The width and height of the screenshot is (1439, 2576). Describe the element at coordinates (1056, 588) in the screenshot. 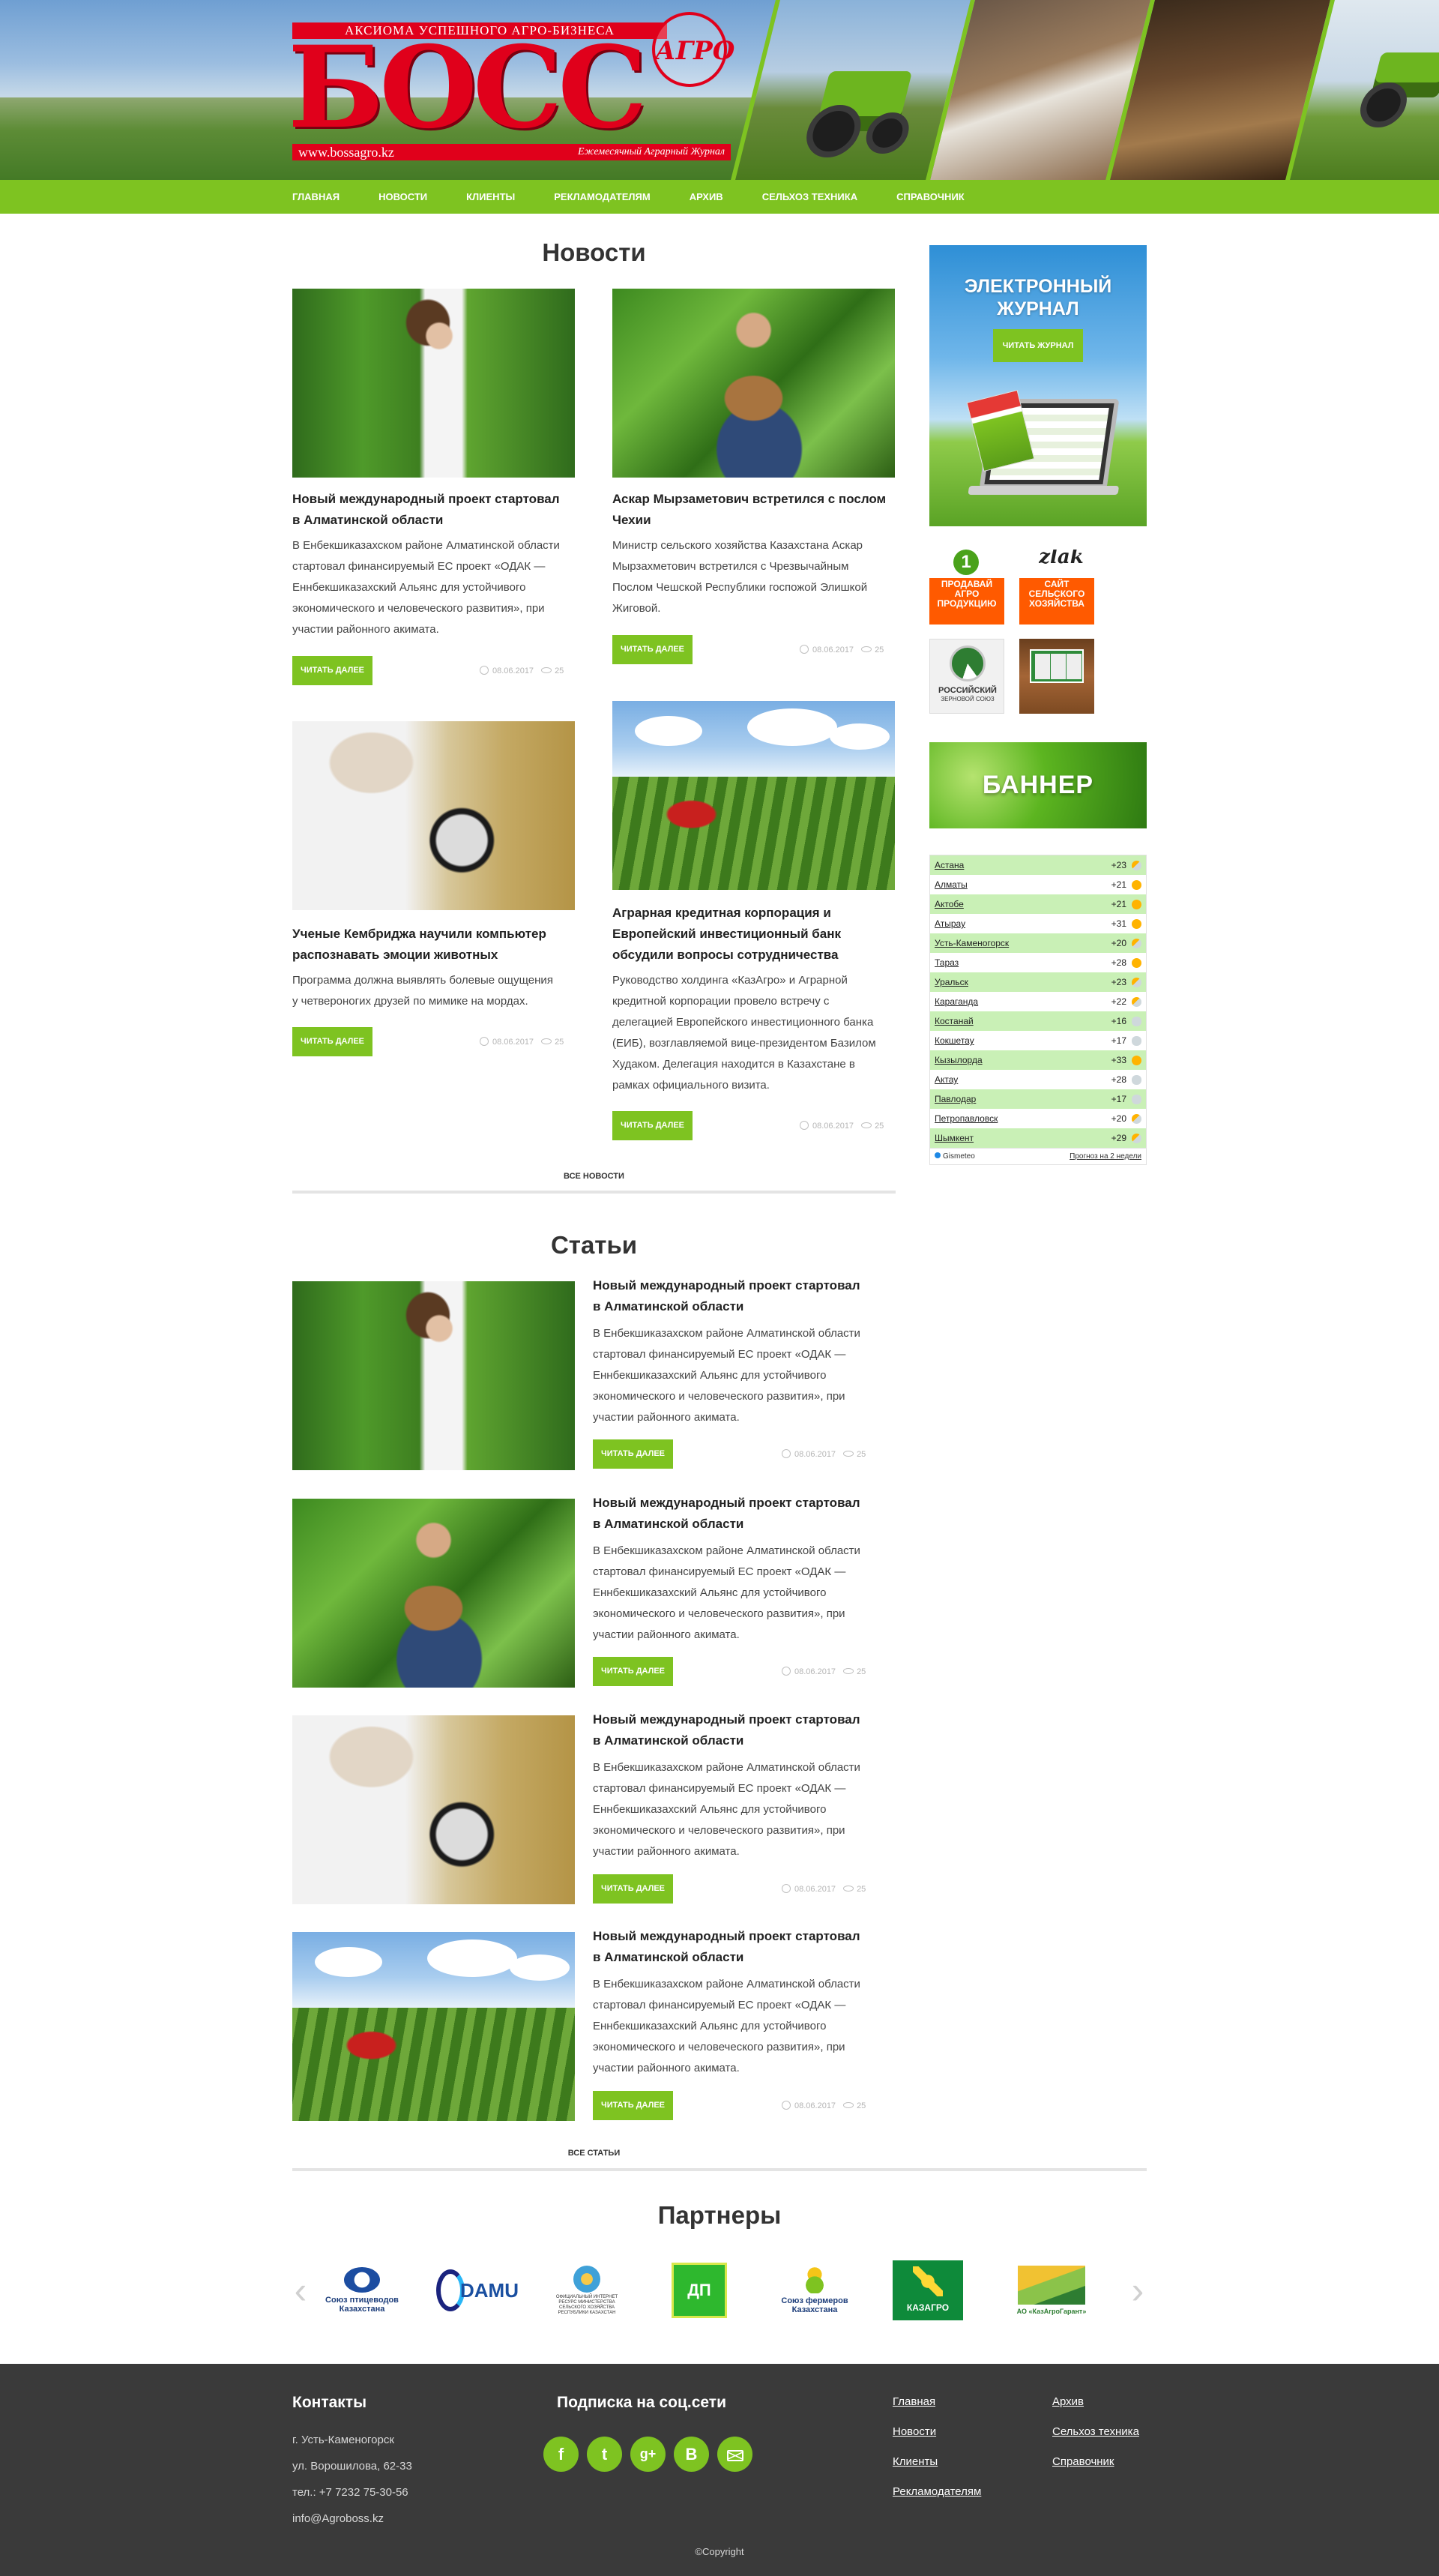

I see `zlak-site-tile: zlak САЙТ СЕЛЬСКОГО ХОЗЯЙСТВА` at that location.